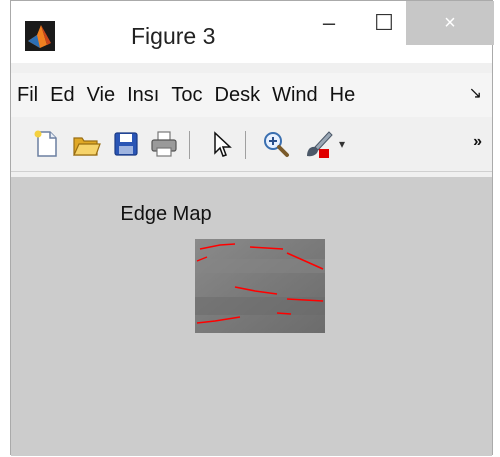 This screenshot has width=500, height=457. Describe the element at coordinates (251, 145) in the screenshot. I see `tool-bar: ▾ »` at that location.